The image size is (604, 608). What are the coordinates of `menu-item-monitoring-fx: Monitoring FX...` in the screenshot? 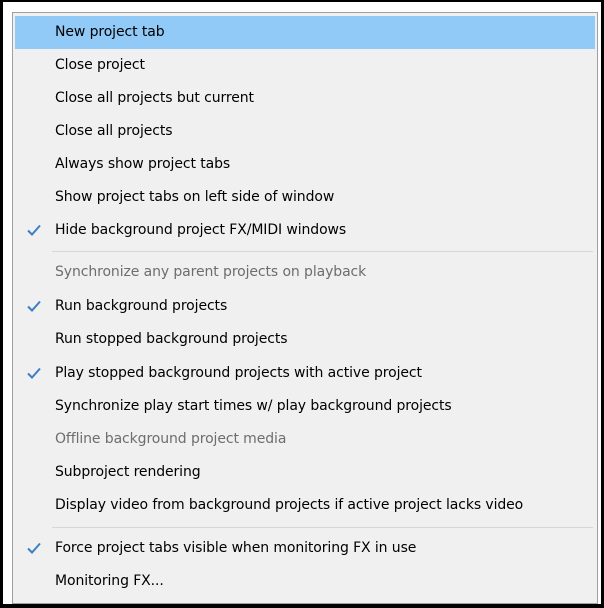 It's located at (305, 581).